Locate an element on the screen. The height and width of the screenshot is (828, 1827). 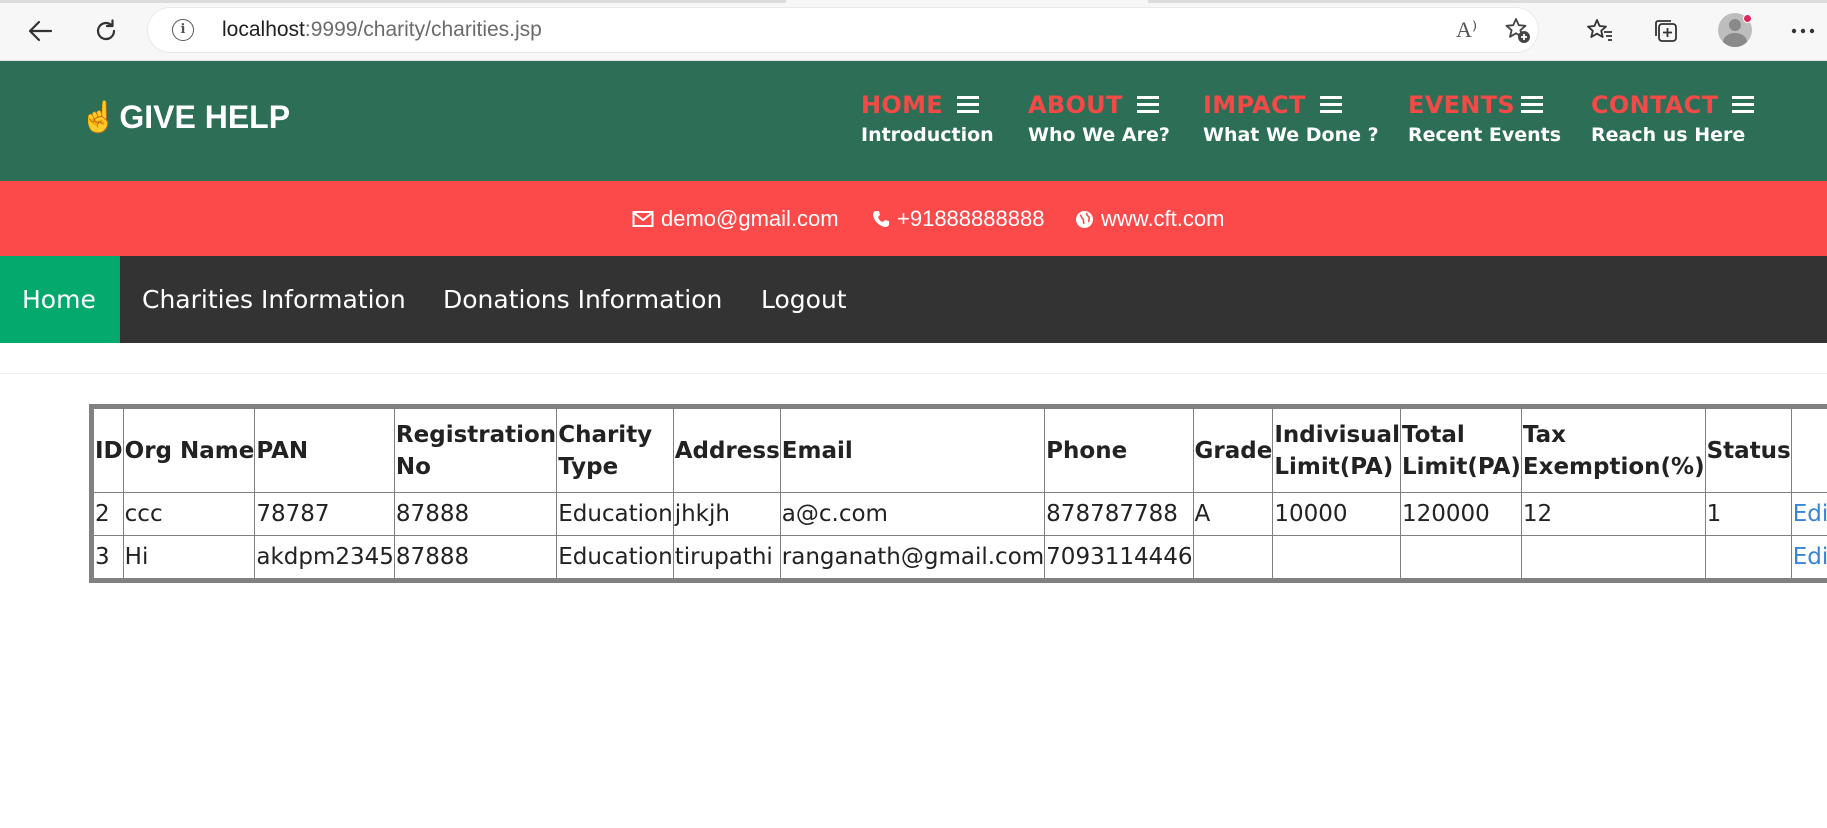
email-text: demo@gmail.com is located at coordinates (750, 218).